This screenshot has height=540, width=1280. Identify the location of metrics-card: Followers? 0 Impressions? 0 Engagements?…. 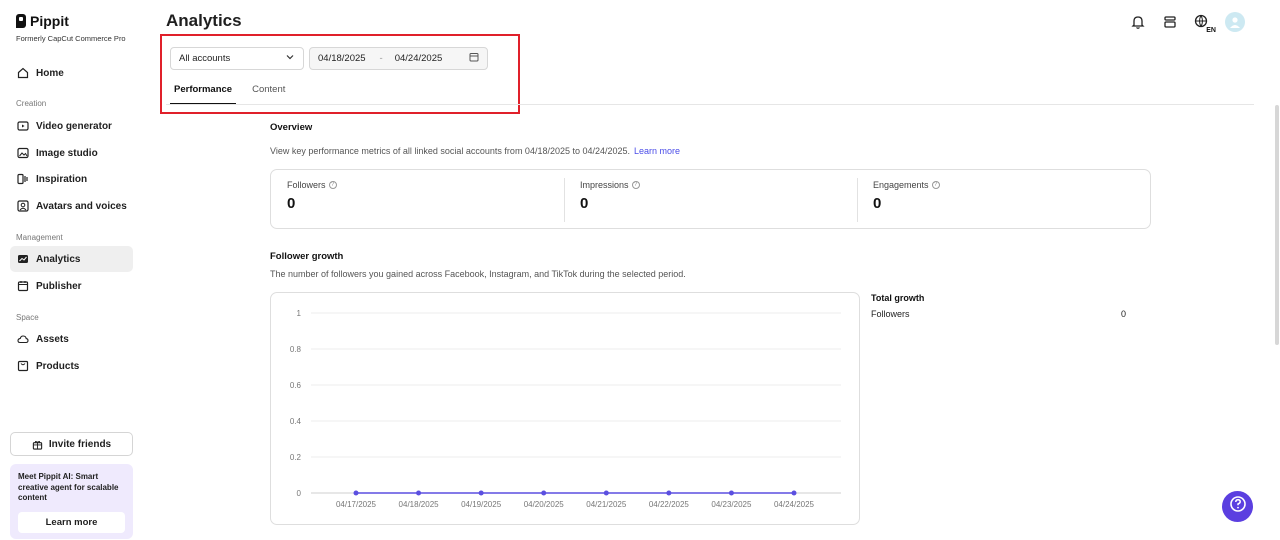
(710, 199).